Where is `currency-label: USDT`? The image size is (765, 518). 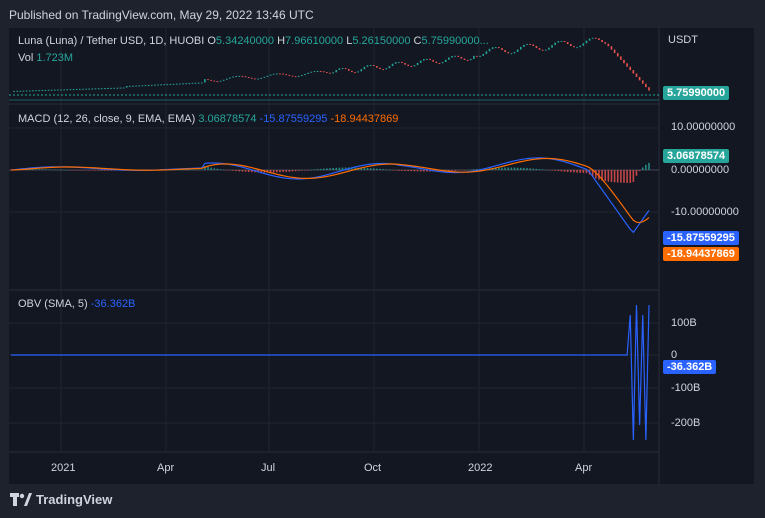 currency-label: USDT is located at coordinates (683, 40).